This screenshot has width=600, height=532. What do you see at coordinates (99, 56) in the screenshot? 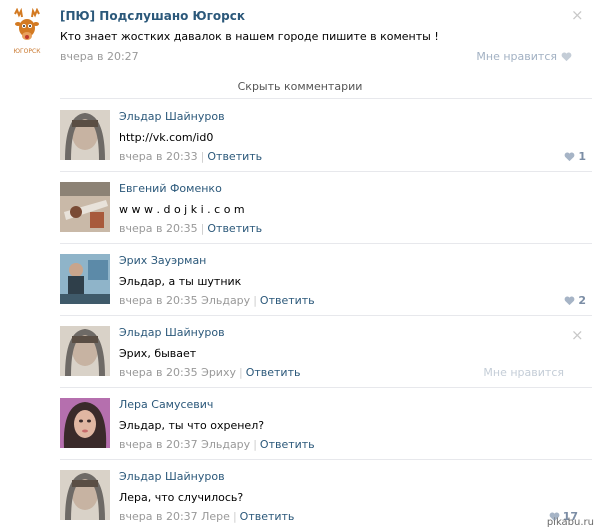
I see `post-time: вчера в 20:27` at bounding box center [99, 56].